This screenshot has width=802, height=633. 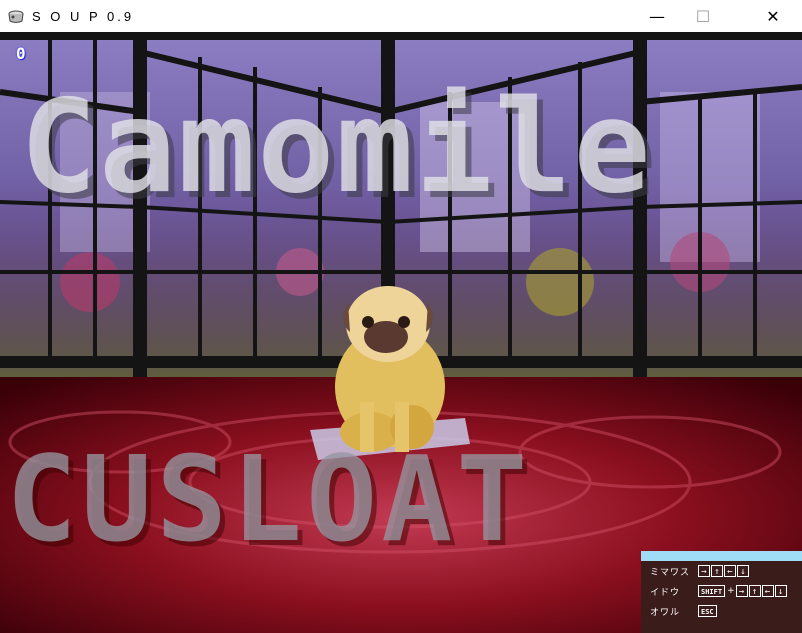 I want to click on minimize-icon: —, so click(x=657, y=16).